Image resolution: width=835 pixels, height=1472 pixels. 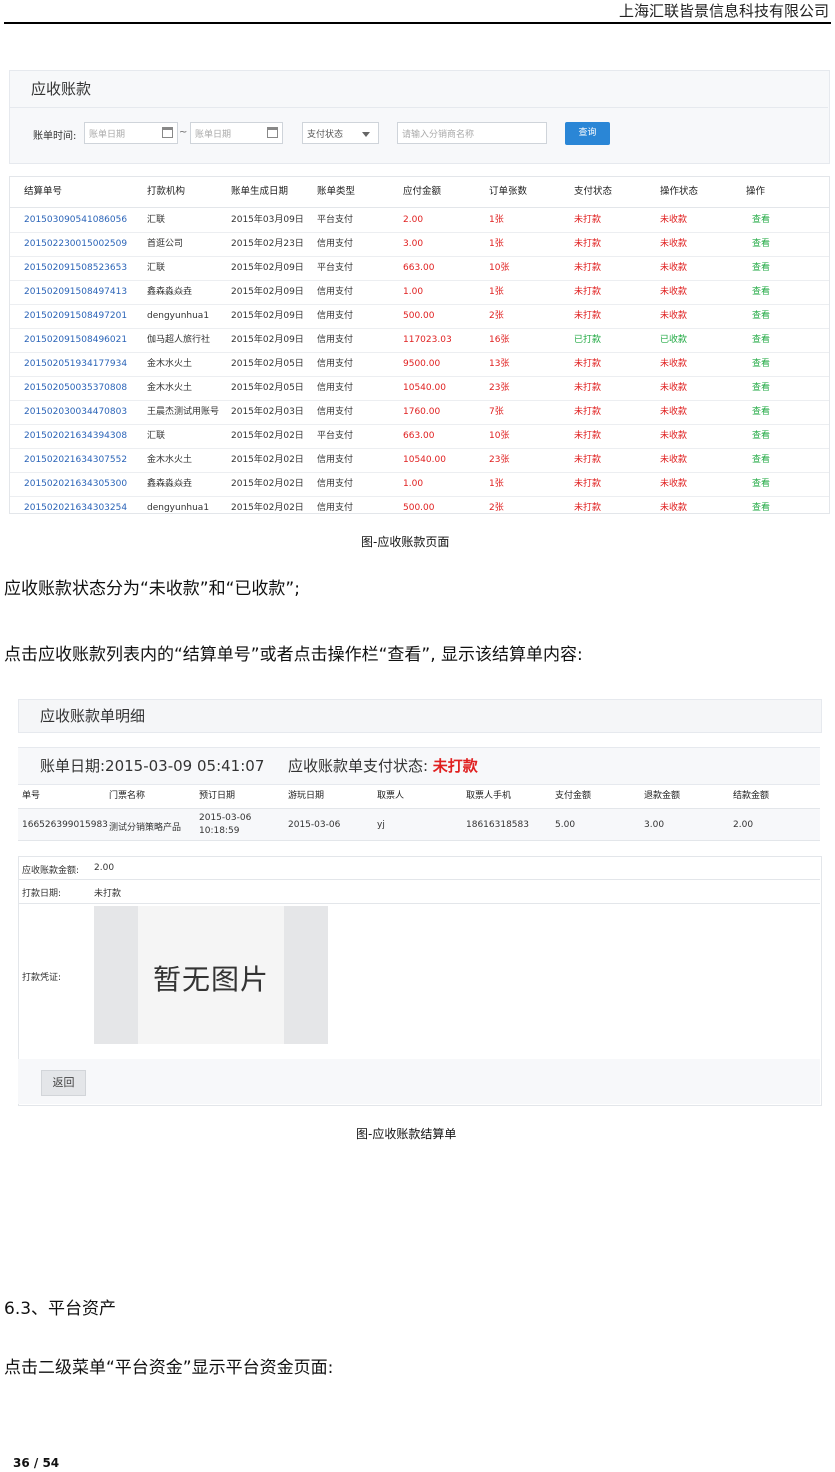 I want to click on cell-payer: 伽马超人旅行社, so click(x=179, y=340).